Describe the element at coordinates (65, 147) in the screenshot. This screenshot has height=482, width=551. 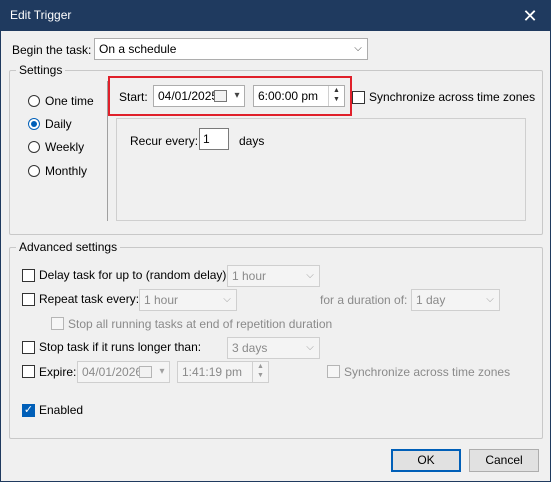
I see `radio-weekly-label: Weekly` at that location.